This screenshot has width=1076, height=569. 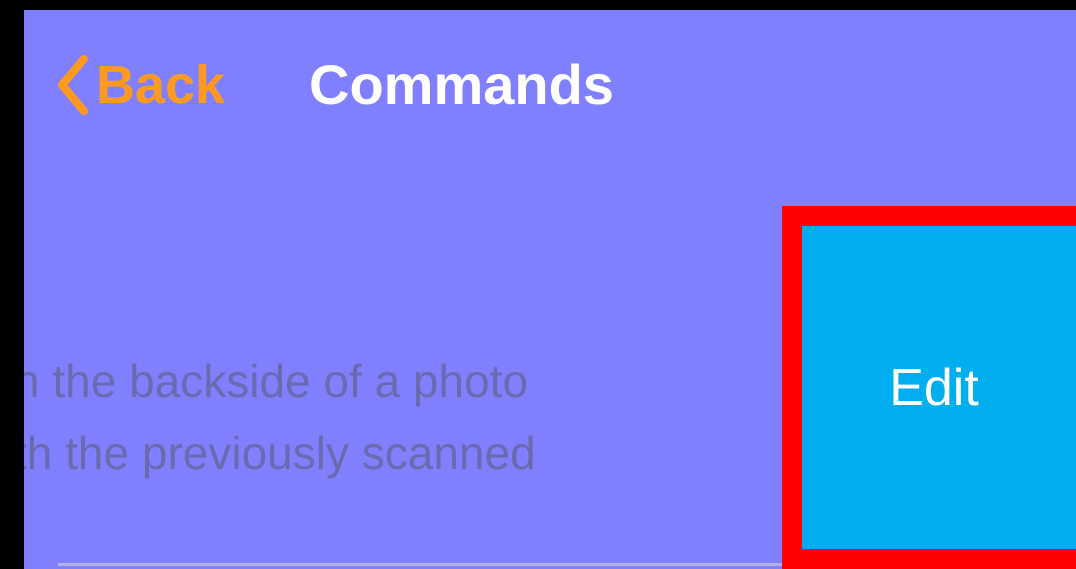 What do you see at coordinates (276, 381) in the screenshot?
I see `cell-description-line: n the backside of a photo` at bounding box center [276, 381].